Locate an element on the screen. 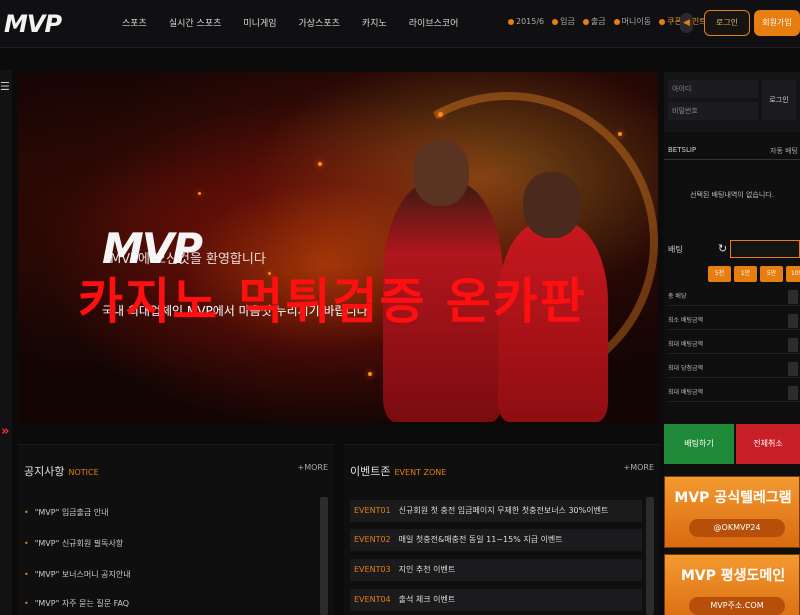 This screenshot has width=800, height=615. event-item: EVENT01 신규회원 첫 충전 입금페이지 무제한 첫충전보너스 30%이벤트 is located at coordinates (496, 511).